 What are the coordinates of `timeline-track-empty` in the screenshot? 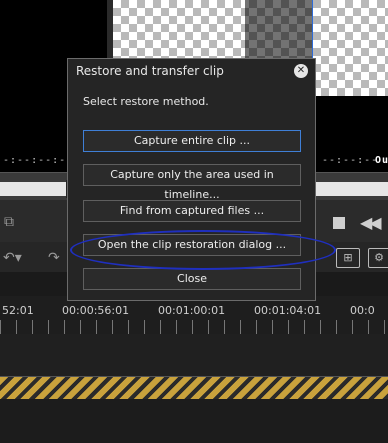 It's located at (194, 355).